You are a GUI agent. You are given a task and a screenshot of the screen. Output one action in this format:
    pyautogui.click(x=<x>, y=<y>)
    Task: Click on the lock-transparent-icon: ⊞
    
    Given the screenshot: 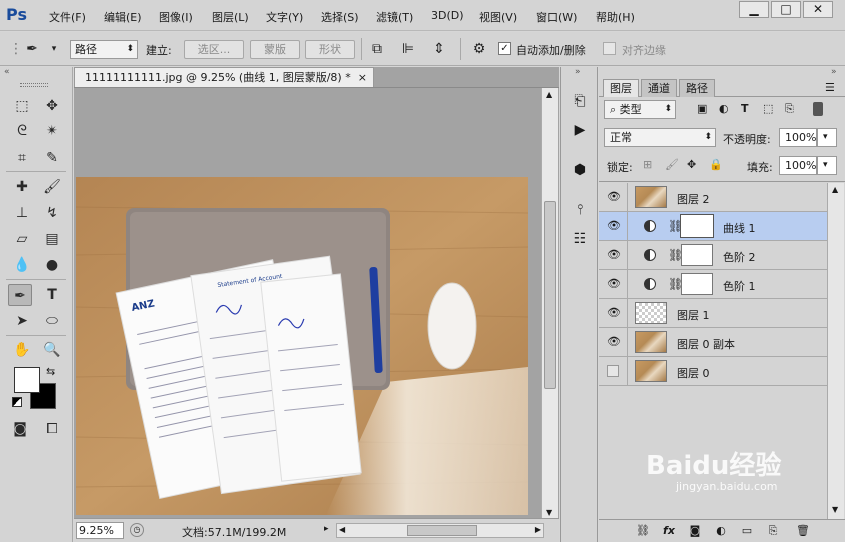 What is the action you would take?
    pyautogui.click(x=647, y=164)
    